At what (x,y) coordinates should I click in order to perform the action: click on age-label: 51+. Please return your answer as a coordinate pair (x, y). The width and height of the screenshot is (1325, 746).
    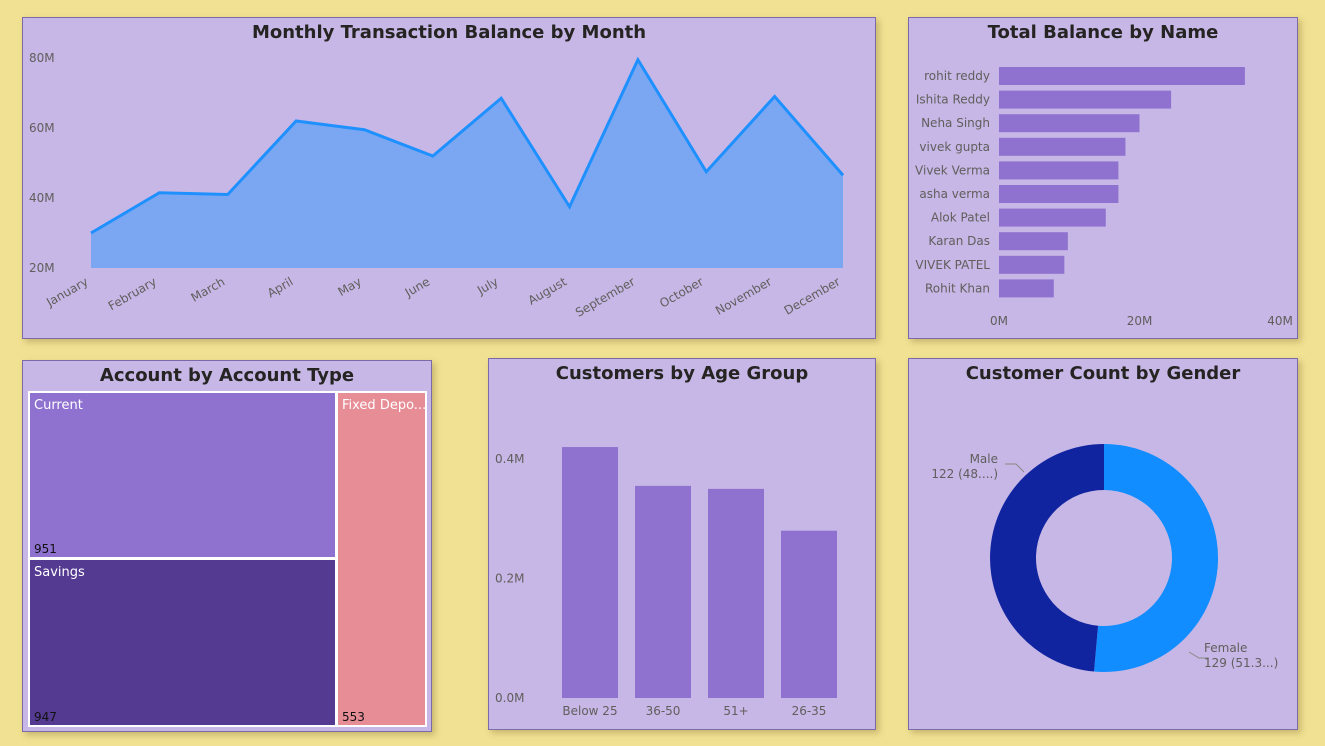
    Looking at the image, I should click on (735, 711).